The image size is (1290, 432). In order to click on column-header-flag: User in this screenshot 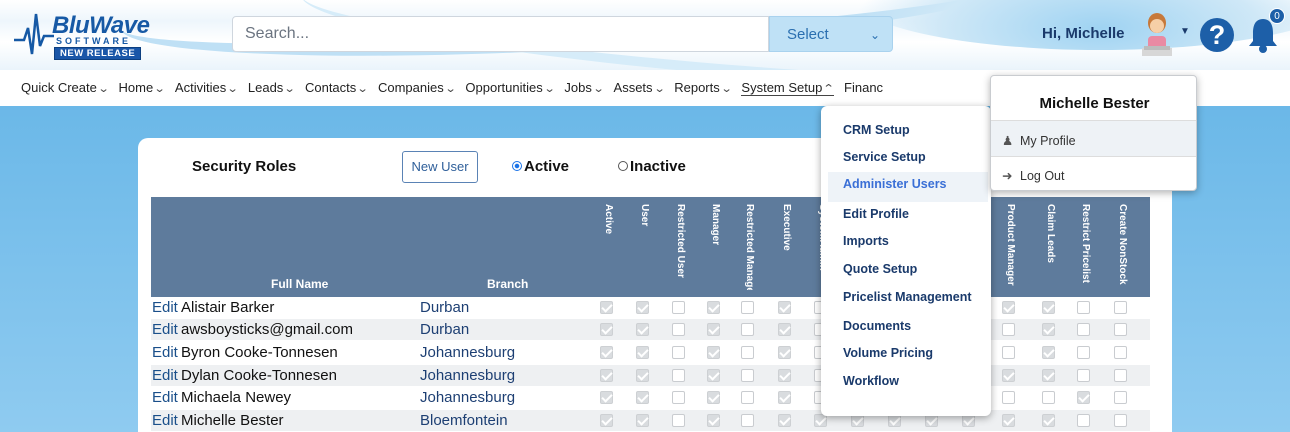, I will do `click(643, 247)`.